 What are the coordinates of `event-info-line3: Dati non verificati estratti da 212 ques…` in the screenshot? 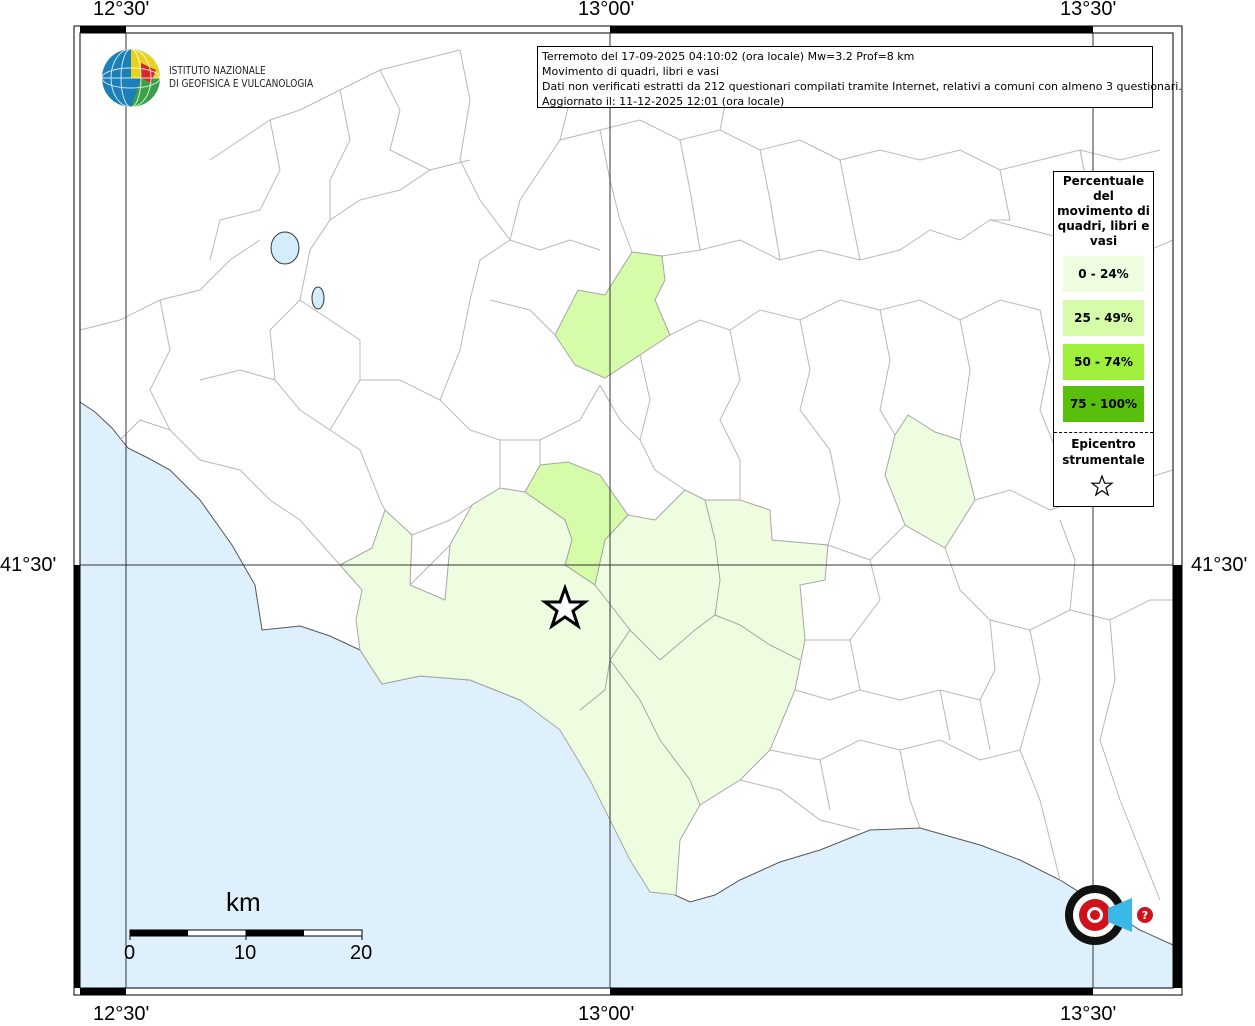 It's located at (862, 86).